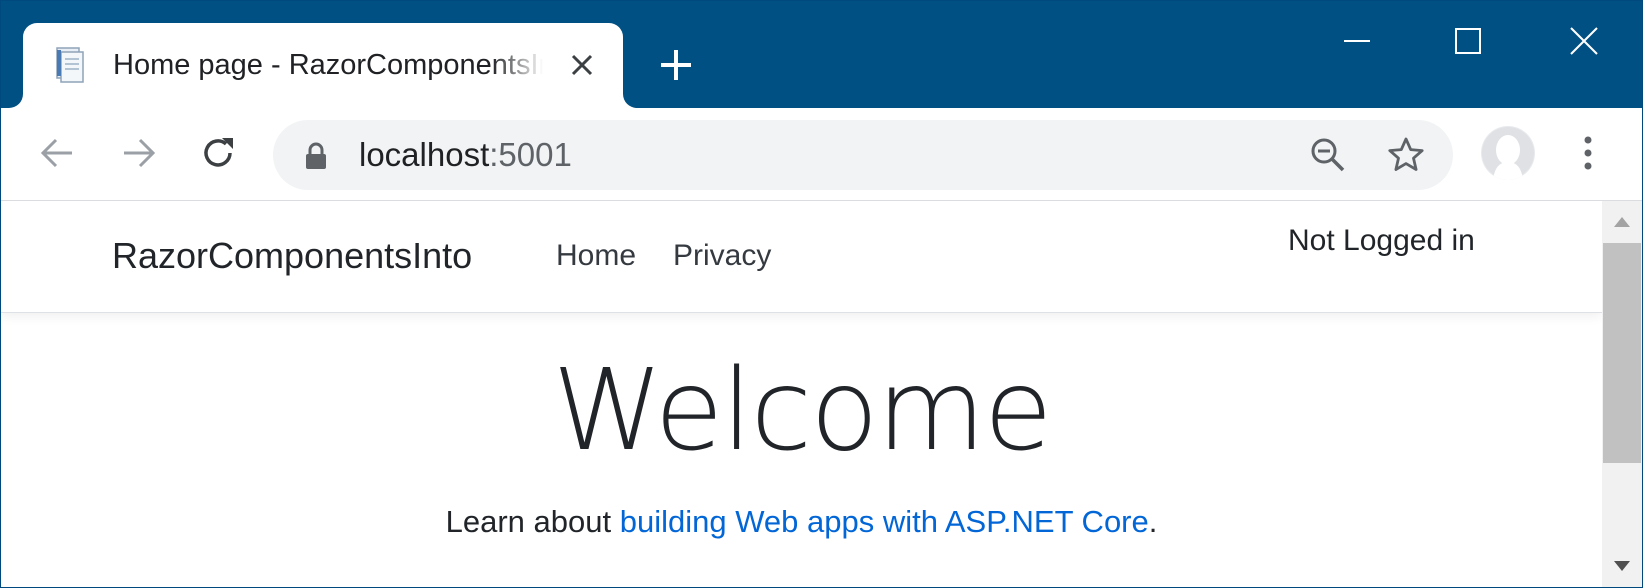  What do you see at coordinates (722, 256) in the screenshot?
I see `nav-privacy-link: Privacy` at bounding box center [722, 256].